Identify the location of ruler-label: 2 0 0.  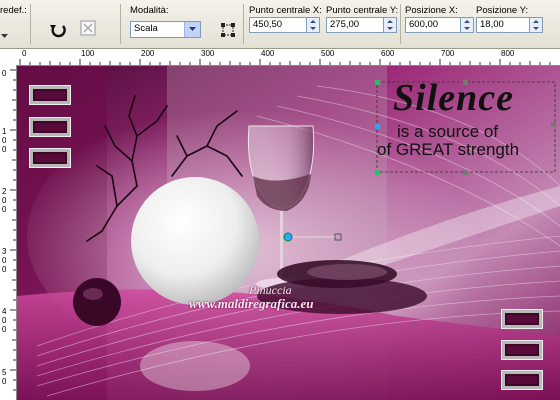
(4, 200).